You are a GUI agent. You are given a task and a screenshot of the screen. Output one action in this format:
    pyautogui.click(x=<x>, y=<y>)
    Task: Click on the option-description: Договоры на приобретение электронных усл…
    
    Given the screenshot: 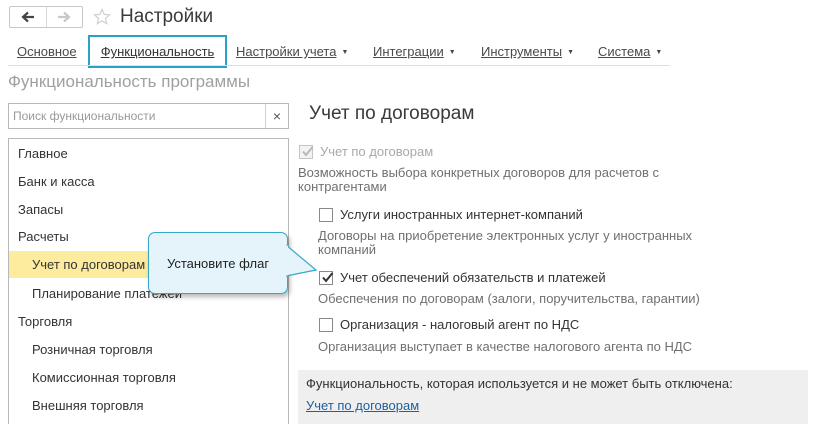 What is the action you would take?
    pyautogui.click(x=505, y=242)
    